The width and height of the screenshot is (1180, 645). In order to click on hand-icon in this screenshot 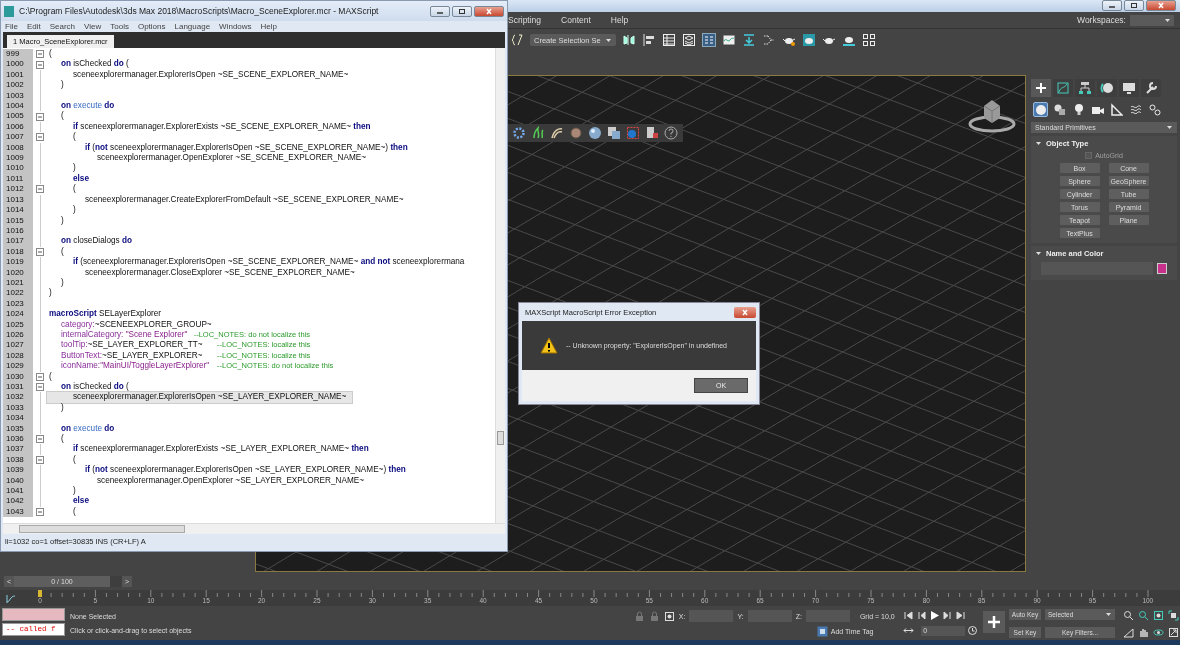, I will do `click(1143, 632)`.